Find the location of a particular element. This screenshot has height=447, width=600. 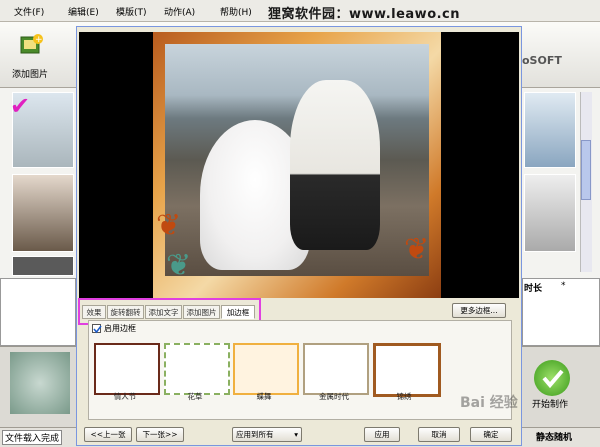

groom-figure is located at coordinates (335, 165).